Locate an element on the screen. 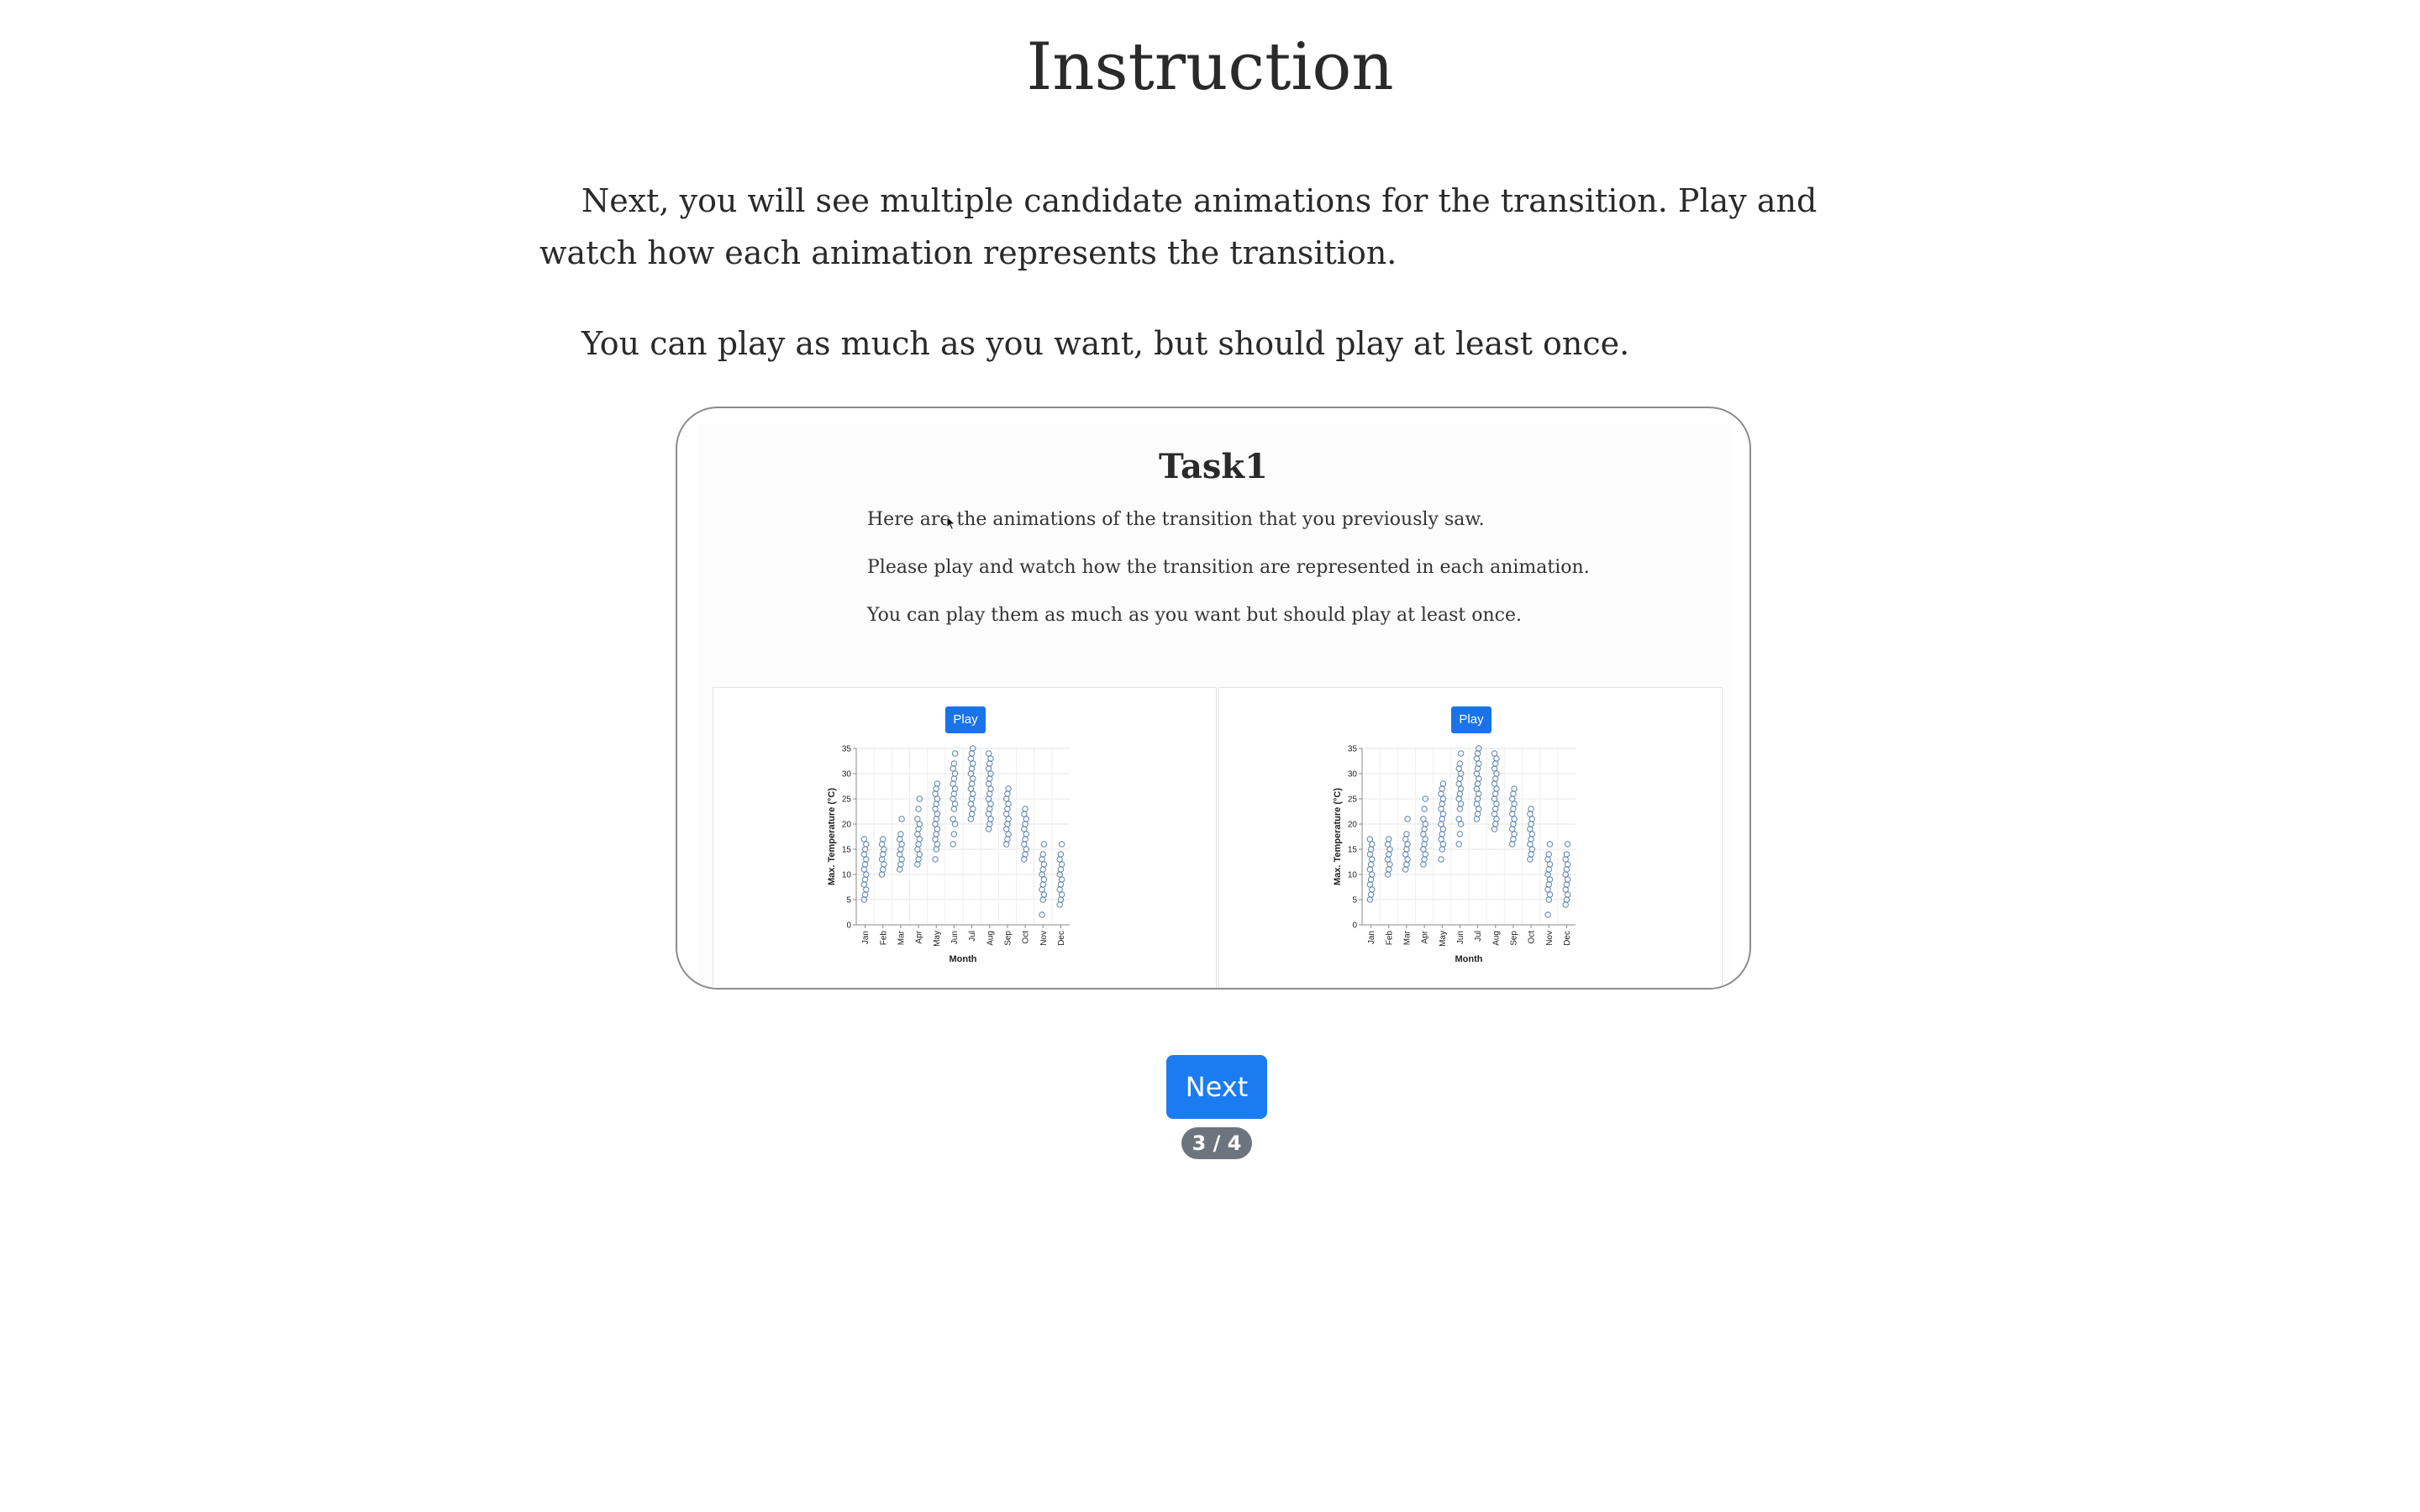 The height and width of the screenshot is (1512, 2420). play-button-1: Play is located at coordinates (965, 719).